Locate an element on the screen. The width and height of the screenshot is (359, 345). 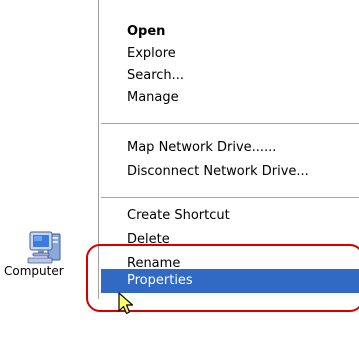
computer-desktop-icon: Computer is located at coordinates (44, 258).